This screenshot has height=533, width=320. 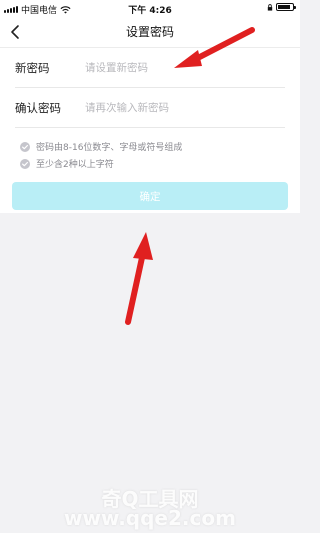 I want to click on battery-icon, so click(x=286, y=7).